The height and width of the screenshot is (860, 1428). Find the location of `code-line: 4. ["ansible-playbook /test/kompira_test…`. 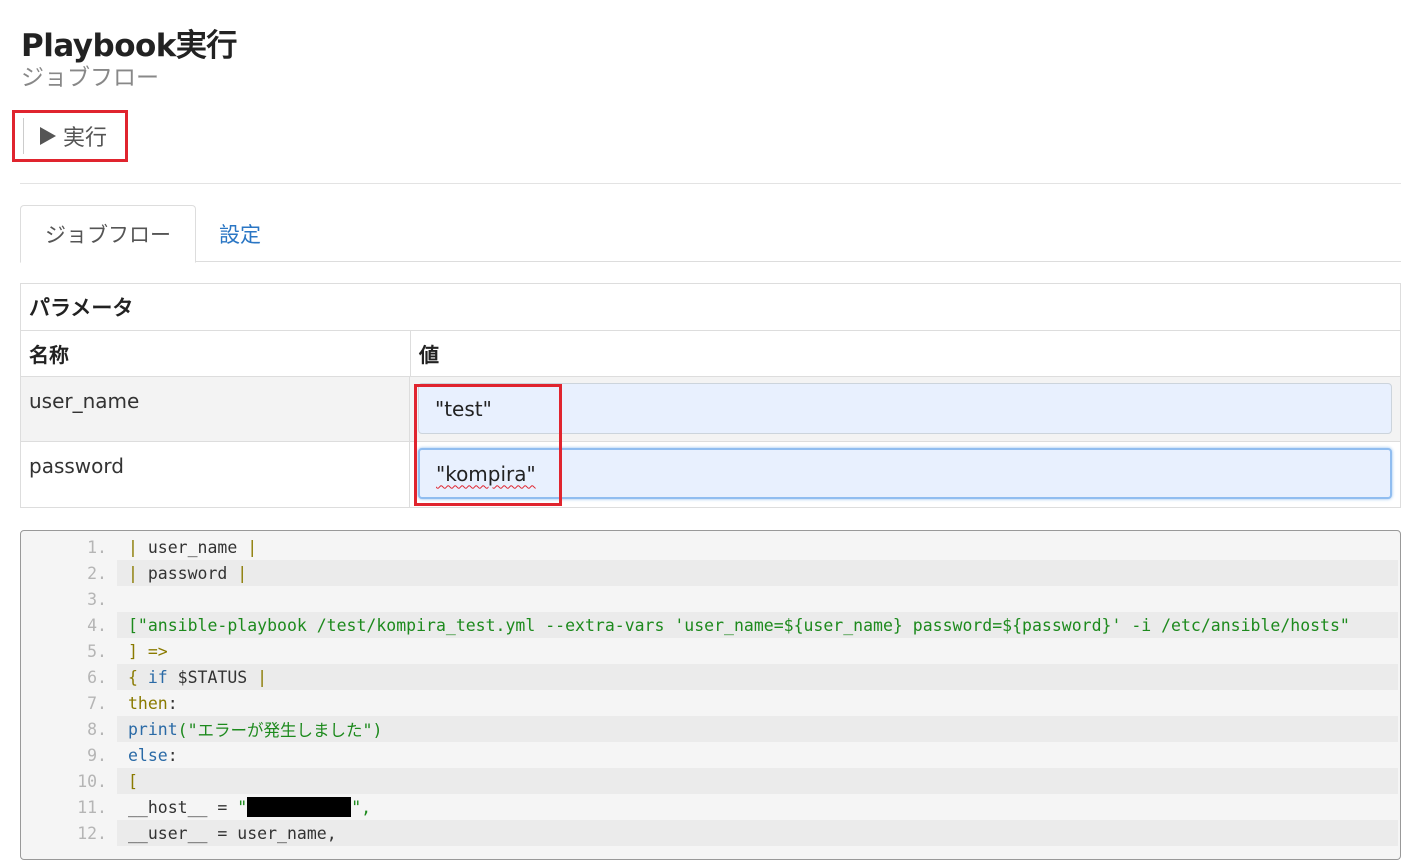

code-line: 4. ["ansible-playbook /test/kompira_test… is located at coordinates (709, 625).